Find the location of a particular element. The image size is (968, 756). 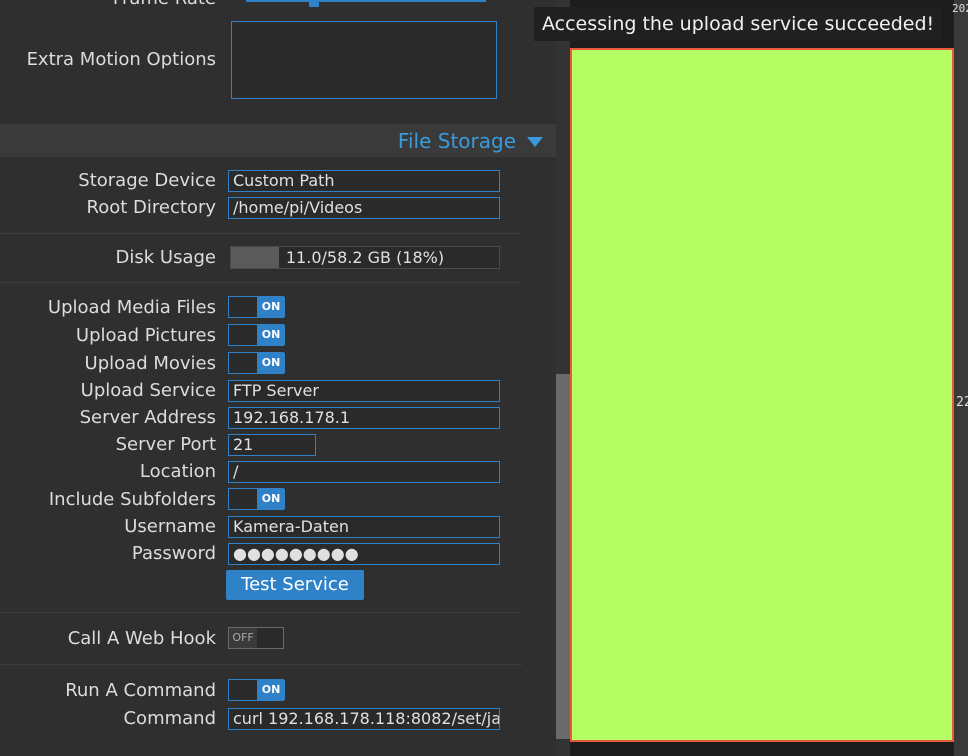

upload-pictures-label: Upload Pictures is located at coordinates (145, 335).